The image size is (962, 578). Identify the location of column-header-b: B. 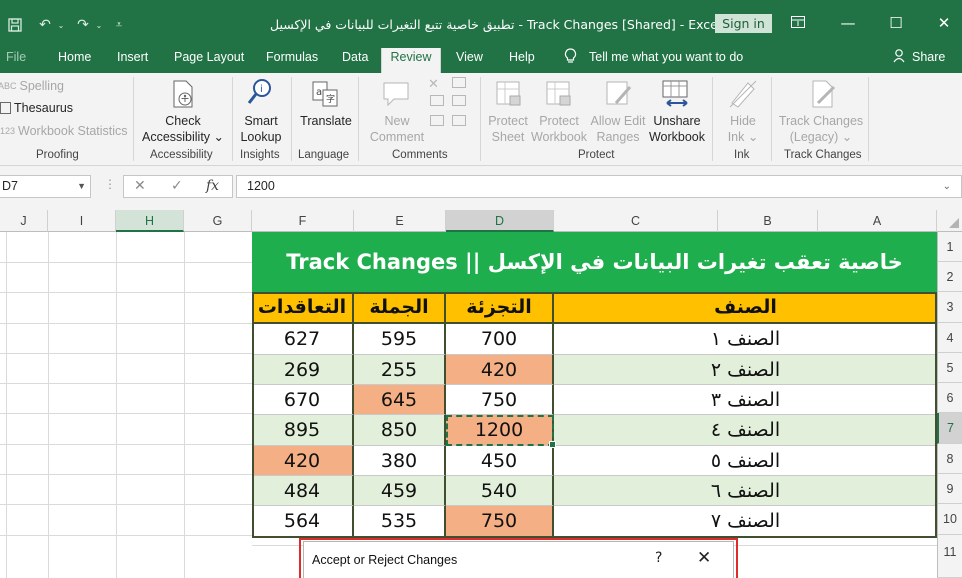
(768, 221).